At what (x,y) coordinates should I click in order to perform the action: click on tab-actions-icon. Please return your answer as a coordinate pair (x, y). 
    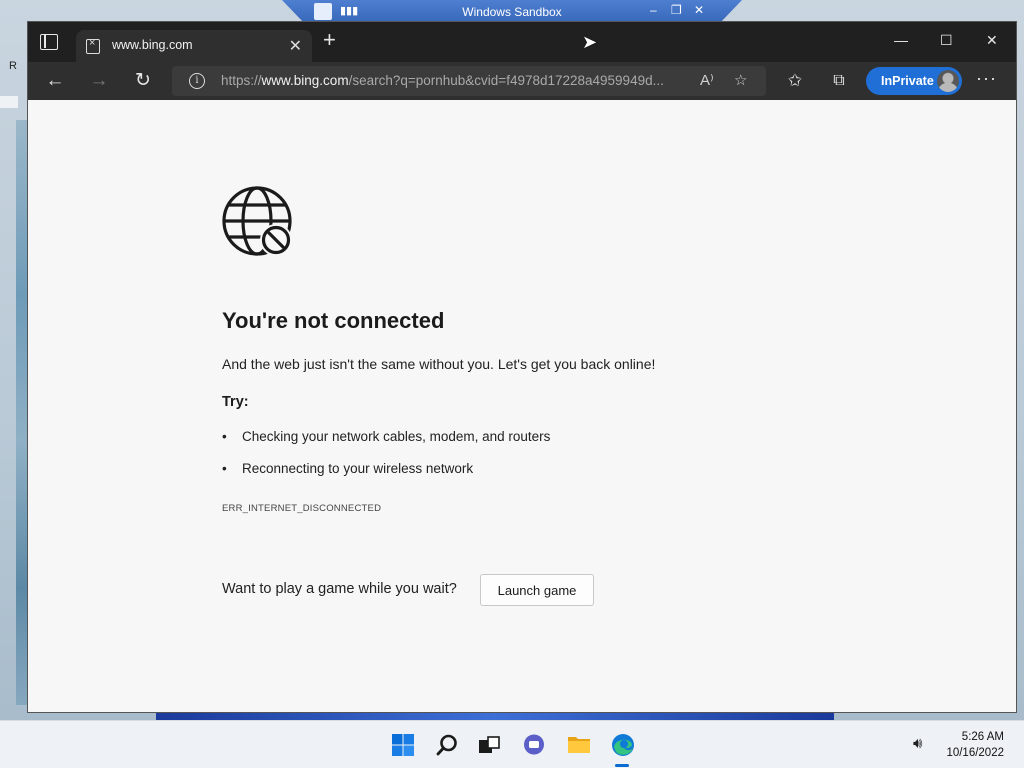
    Looking at the image, I should click on (49, 42).